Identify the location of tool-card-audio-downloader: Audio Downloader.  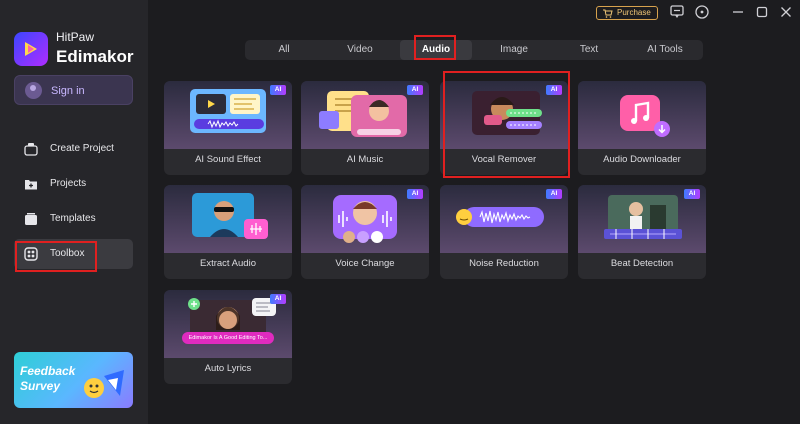
(642, 128).